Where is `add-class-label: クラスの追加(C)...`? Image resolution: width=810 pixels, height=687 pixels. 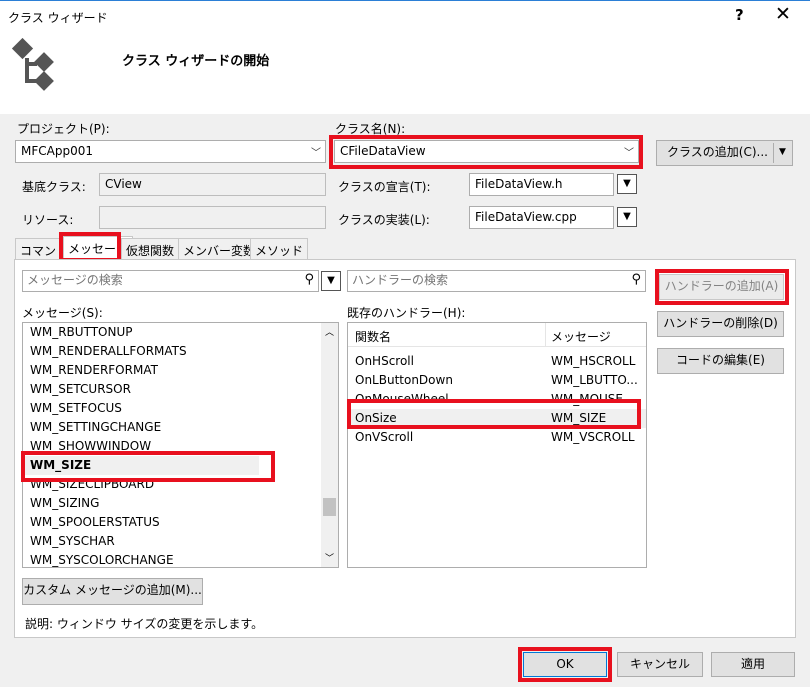
add-class-label: クラスの追加(C)... is located at coordinates (717, 152).